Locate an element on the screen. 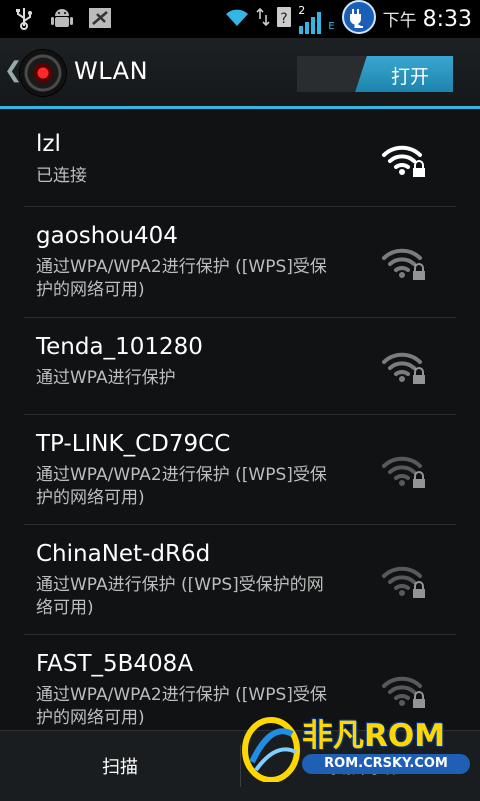 This screenshot has height=801, width=480. network-item: ChinaNet-dR6d 通过WPA进行保护 ([WPS]受保护的网络可用) is located at coordinates (240, 580).